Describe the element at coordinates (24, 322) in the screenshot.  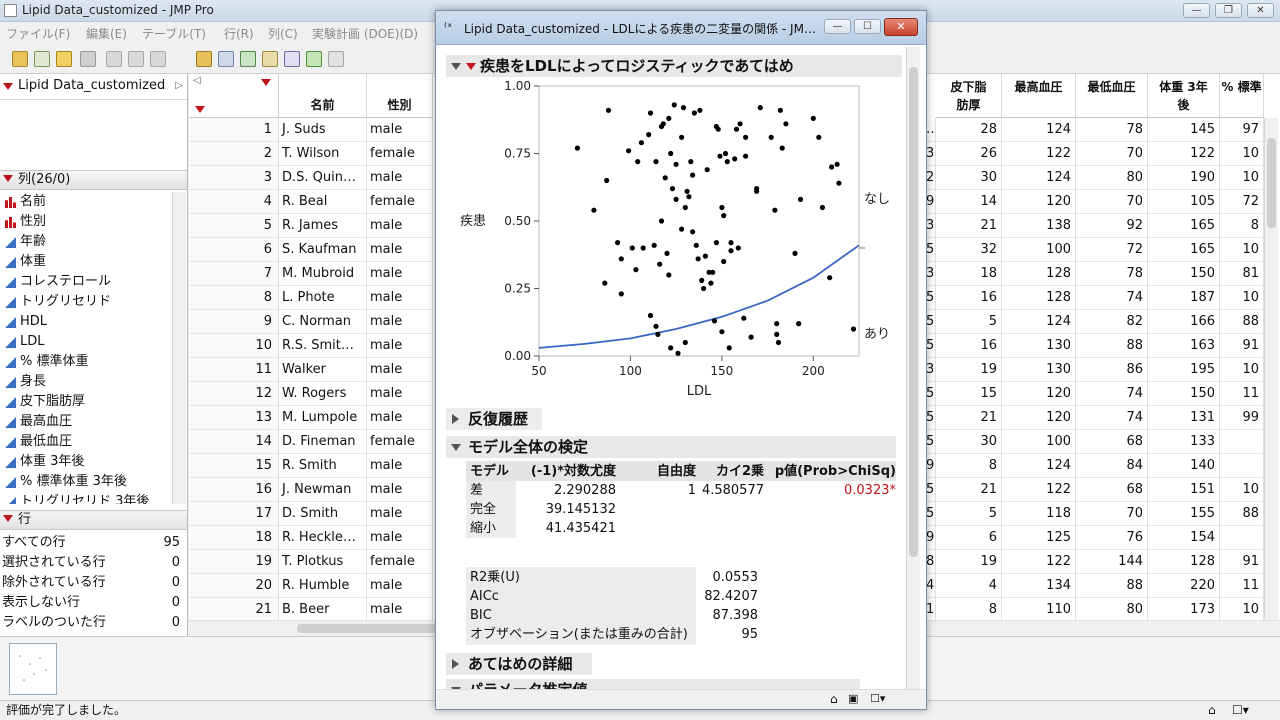
I see `column-list-item: HDL` at that location.